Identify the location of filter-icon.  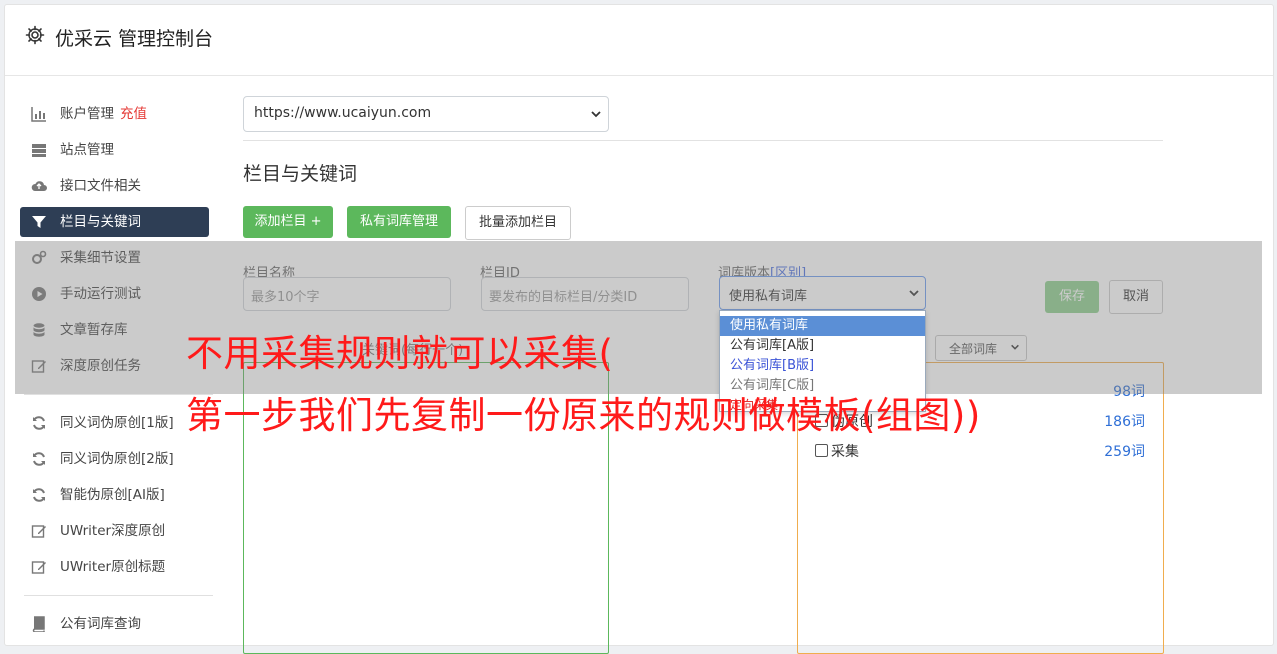
(39, 222).